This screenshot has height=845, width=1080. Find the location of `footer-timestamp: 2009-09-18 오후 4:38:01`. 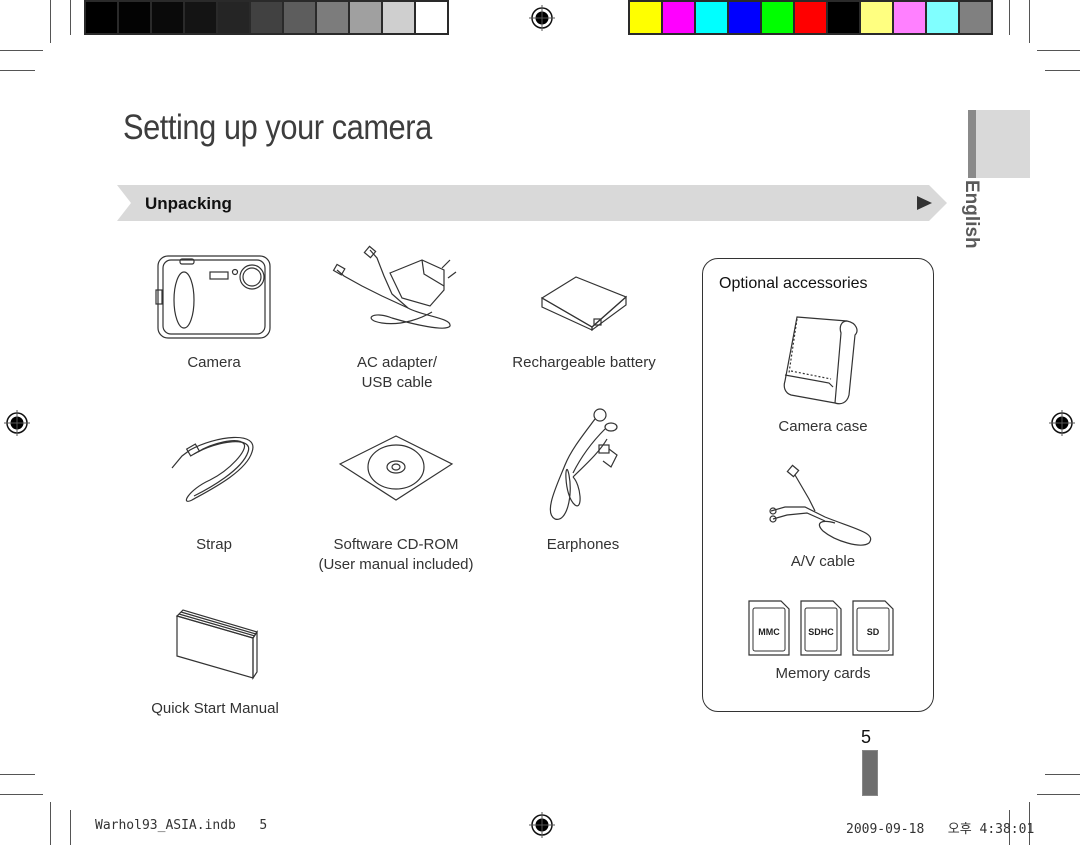

footer-timestamp: 2009-09-18 오후 4:38:01 is located at coordinates (940, 829).